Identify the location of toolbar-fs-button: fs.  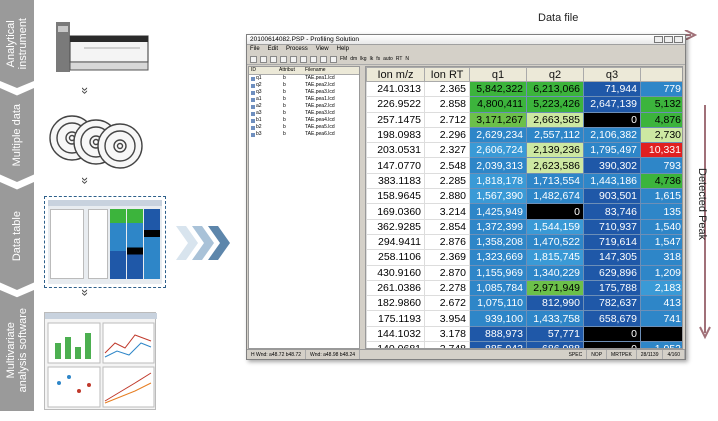
(378, 59).